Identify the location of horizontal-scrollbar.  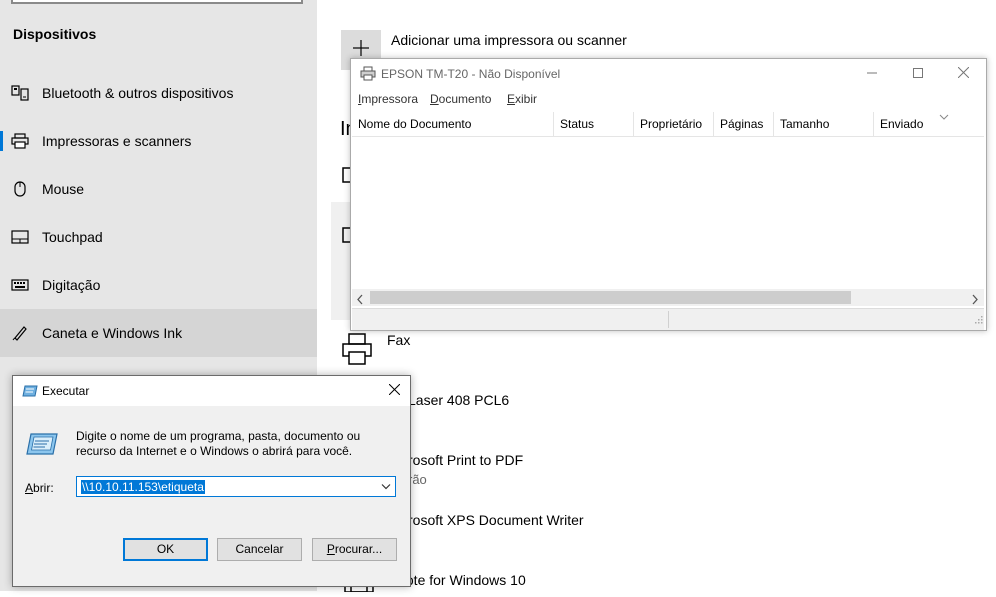
(668, 297).